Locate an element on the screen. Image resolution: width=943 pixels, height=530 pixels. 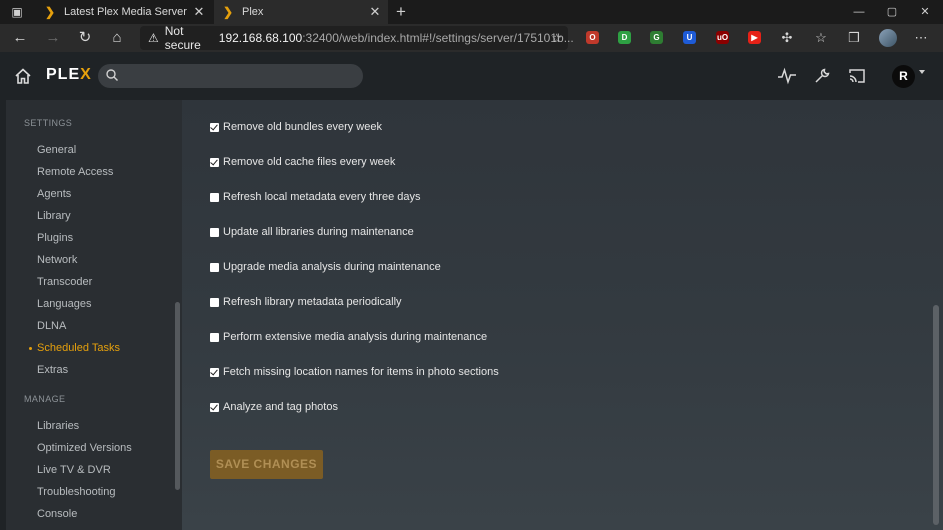
url-host: 192.168.68.100 is located at coordinates (260, 38).